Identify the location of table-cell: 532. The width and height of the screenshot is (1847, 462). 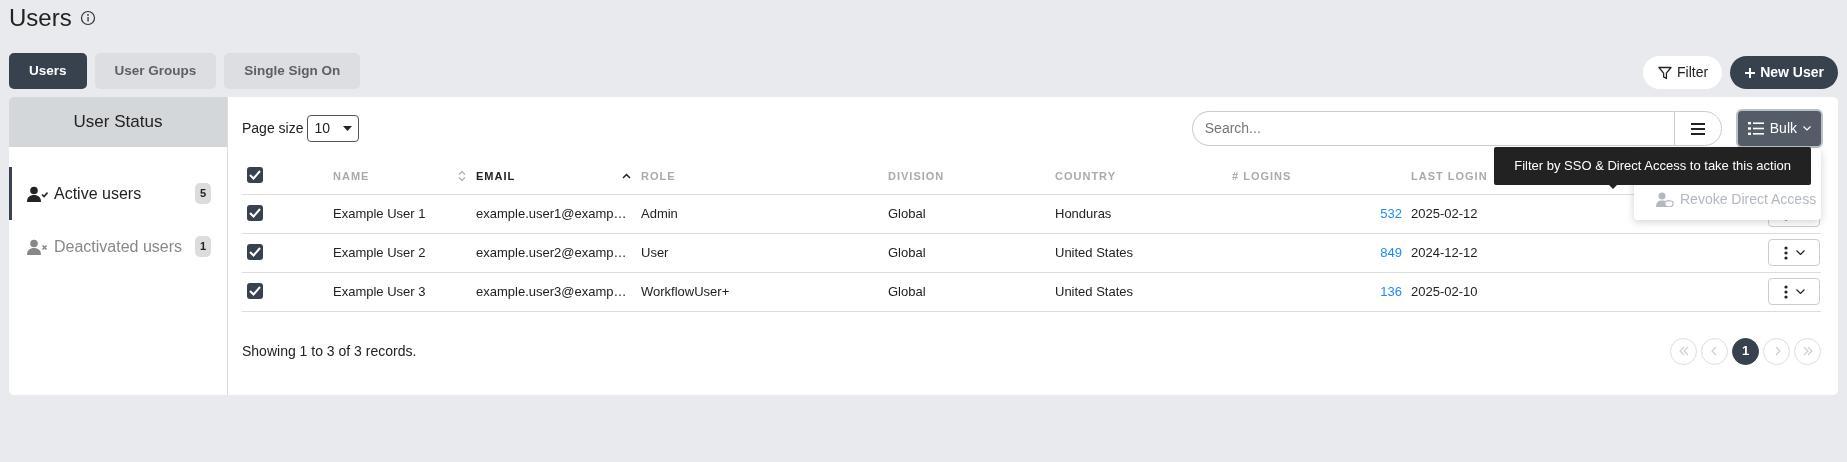
(1320, 214).